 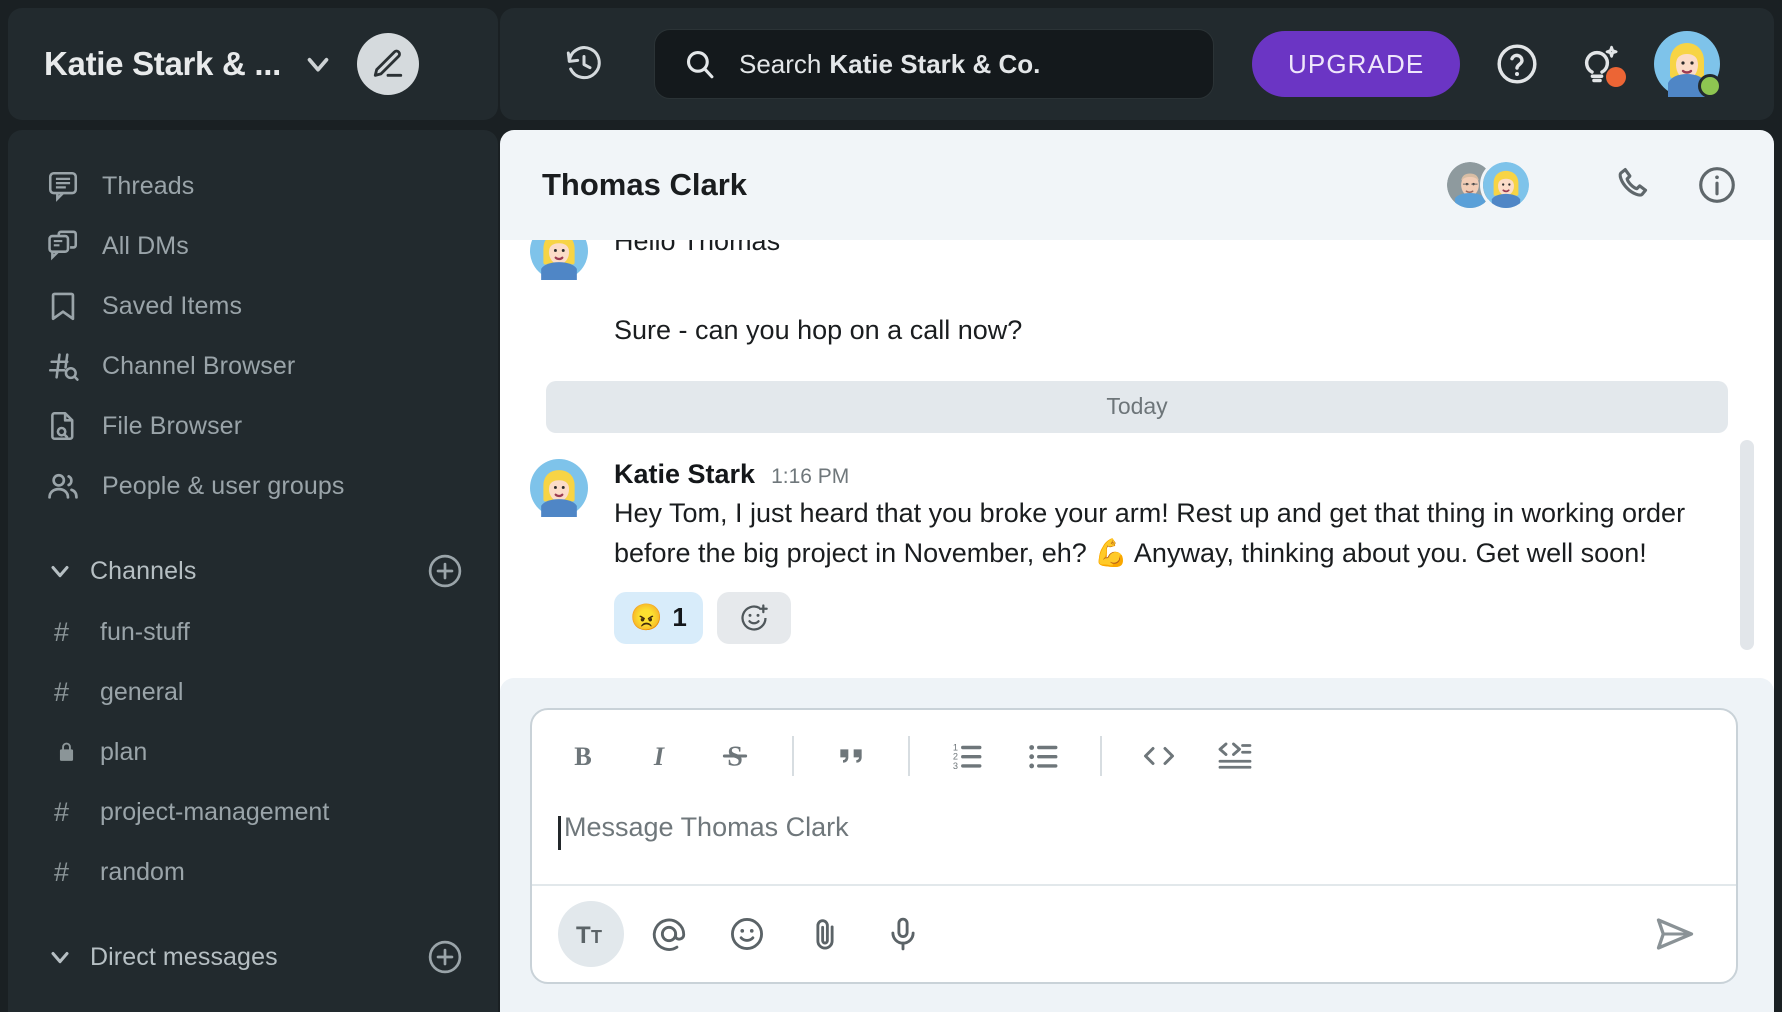 What do you see at coordinates (1134, 843) in the screenshot?
I see `message-input: Message Thomas Clark` at bounding box center [1134, 843].